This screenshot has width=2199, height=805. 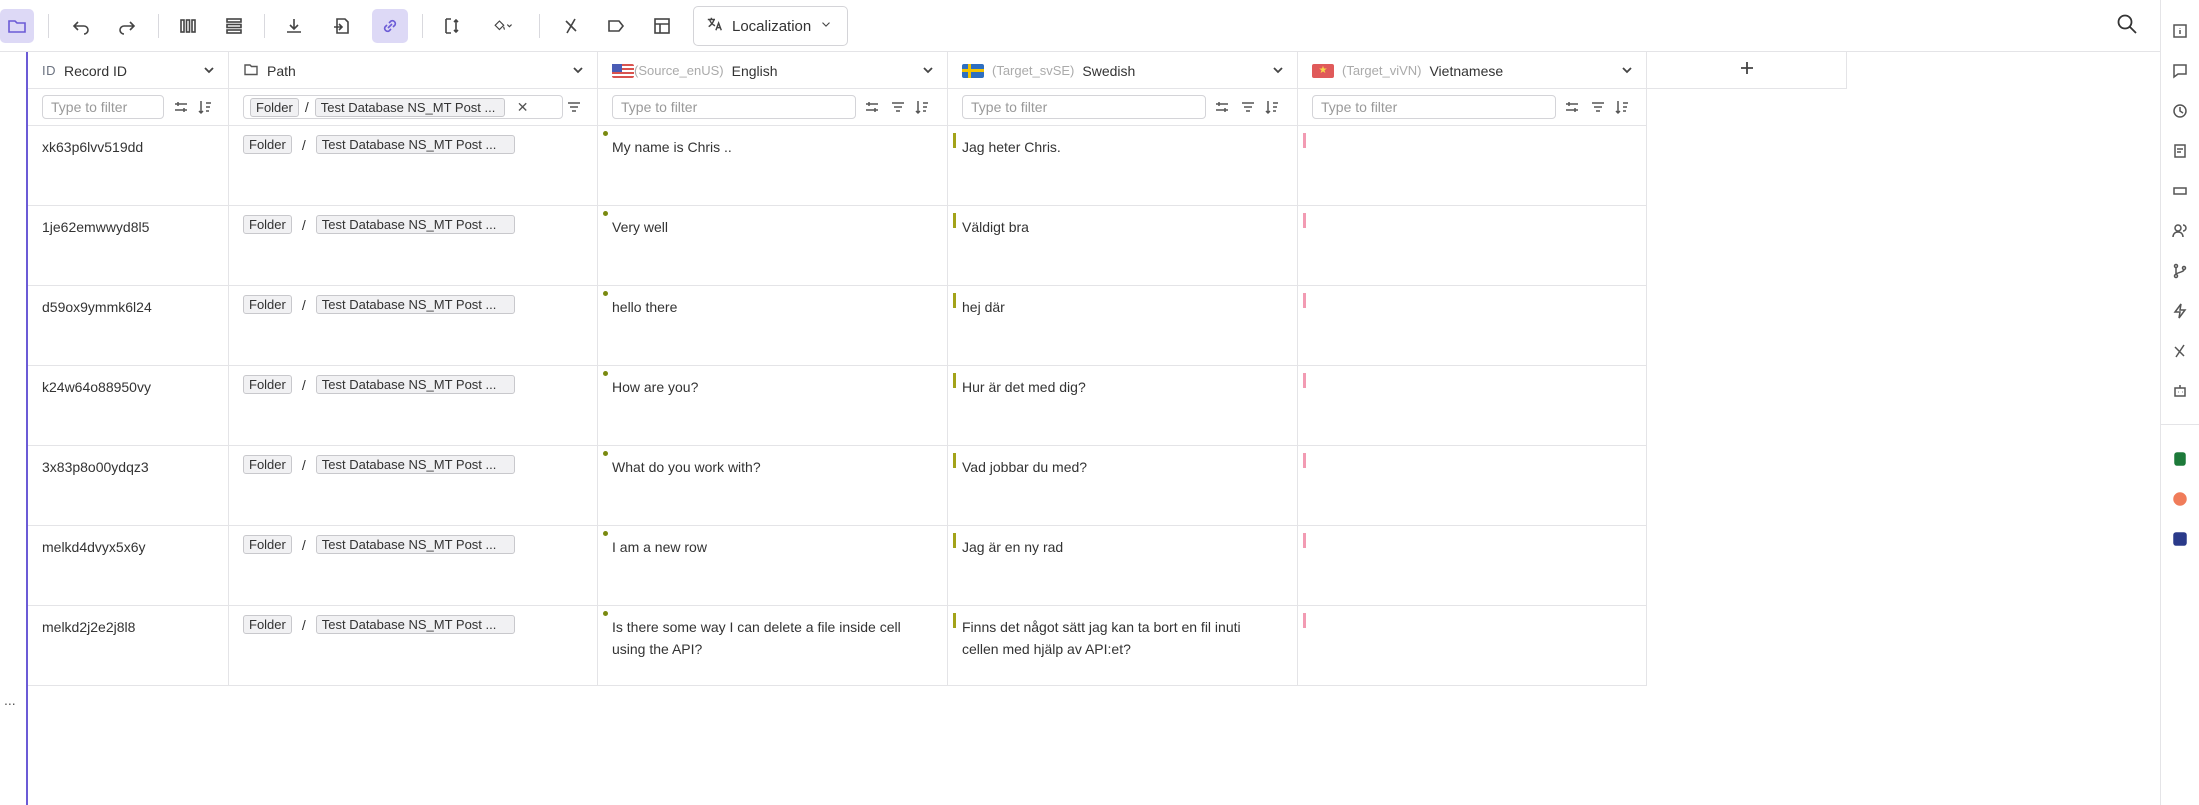 I want to click on record-id-cell: melkd2j2e2j8l8, so click(x=128, y=646).